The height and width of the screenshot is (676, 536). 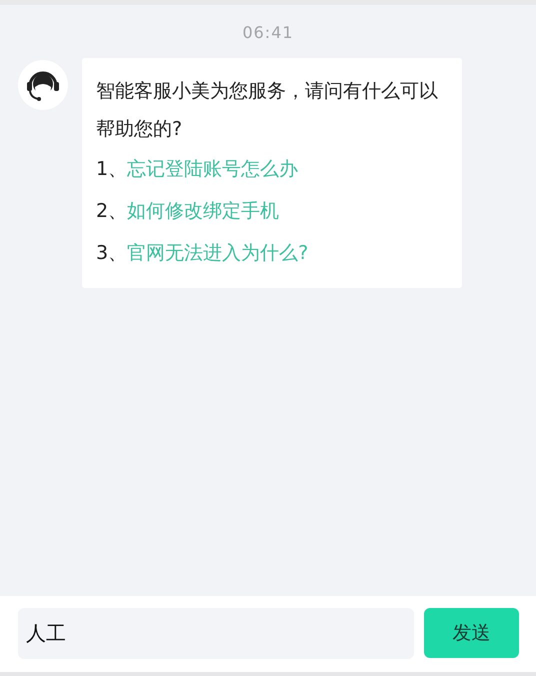 What do you see at coordinates (112, 253) in the screenshot?
I see `option-number: 3、` at bounding box center [112, 253].